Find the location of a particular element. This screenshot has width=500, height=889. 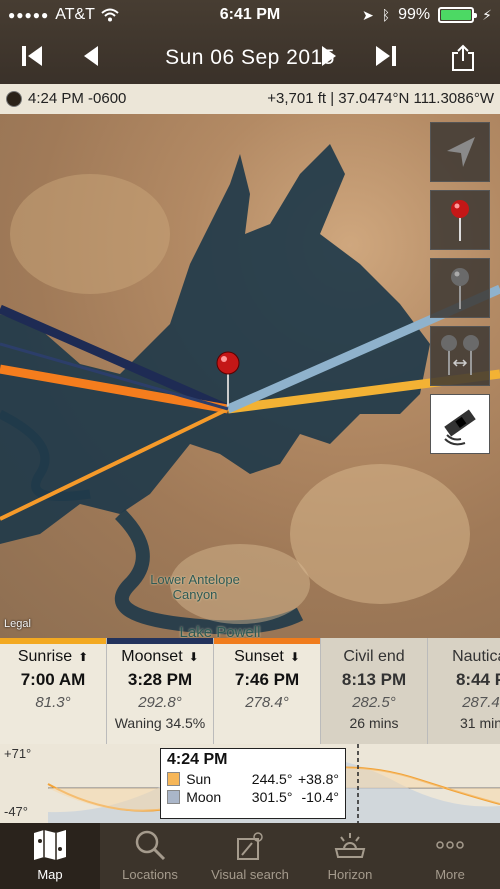

share-icon is located at coordinates (463, 57).